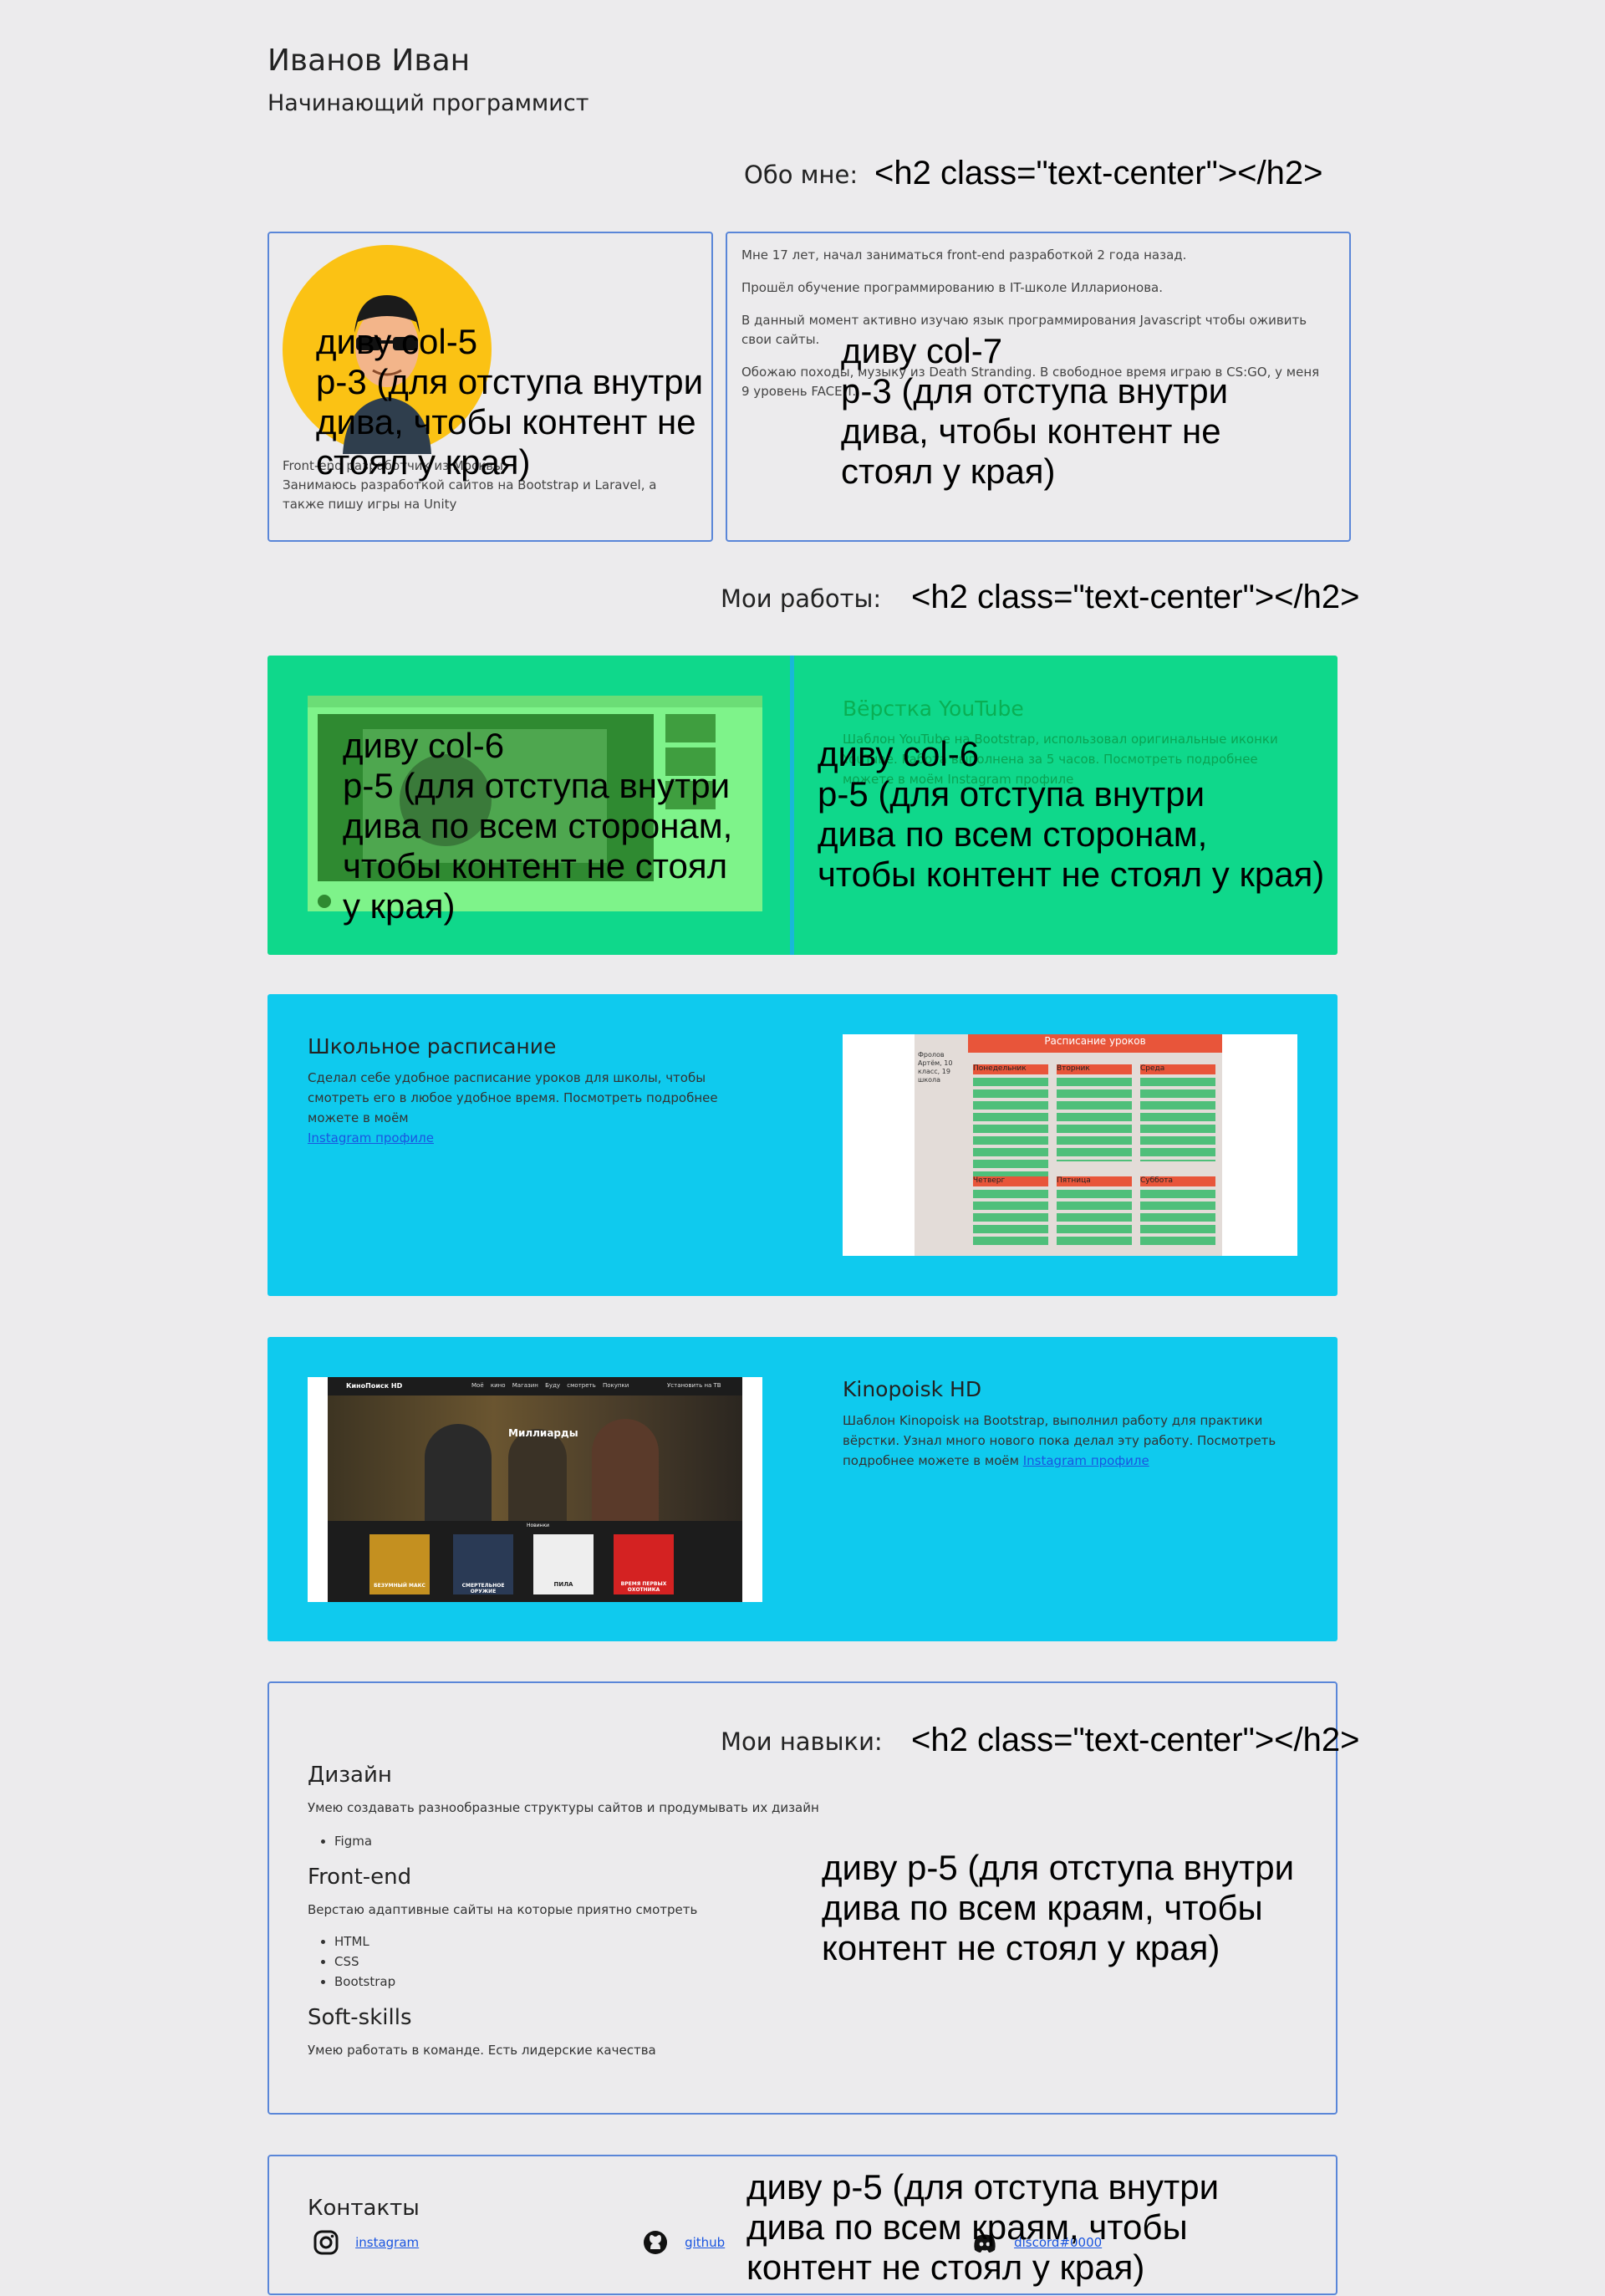  What do you see at coordinates (933, 708) in the screenshot?
I see `youtube-title: Вёрстка YouTube` at bounding box center [933, 708].